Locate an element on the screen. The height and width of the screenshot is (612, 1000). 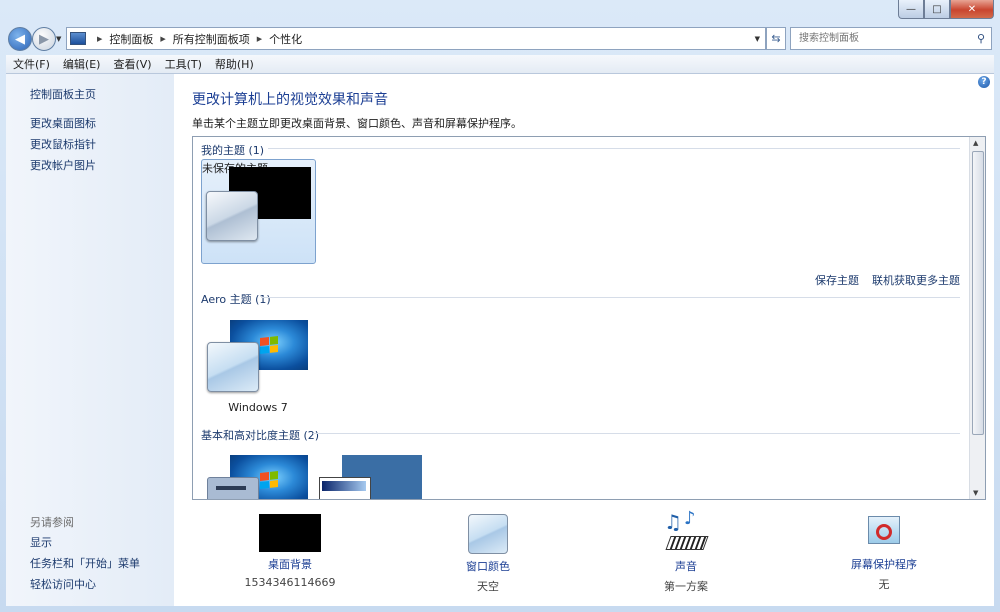
forward-button: ▶ is located at coordinates (44, 39).